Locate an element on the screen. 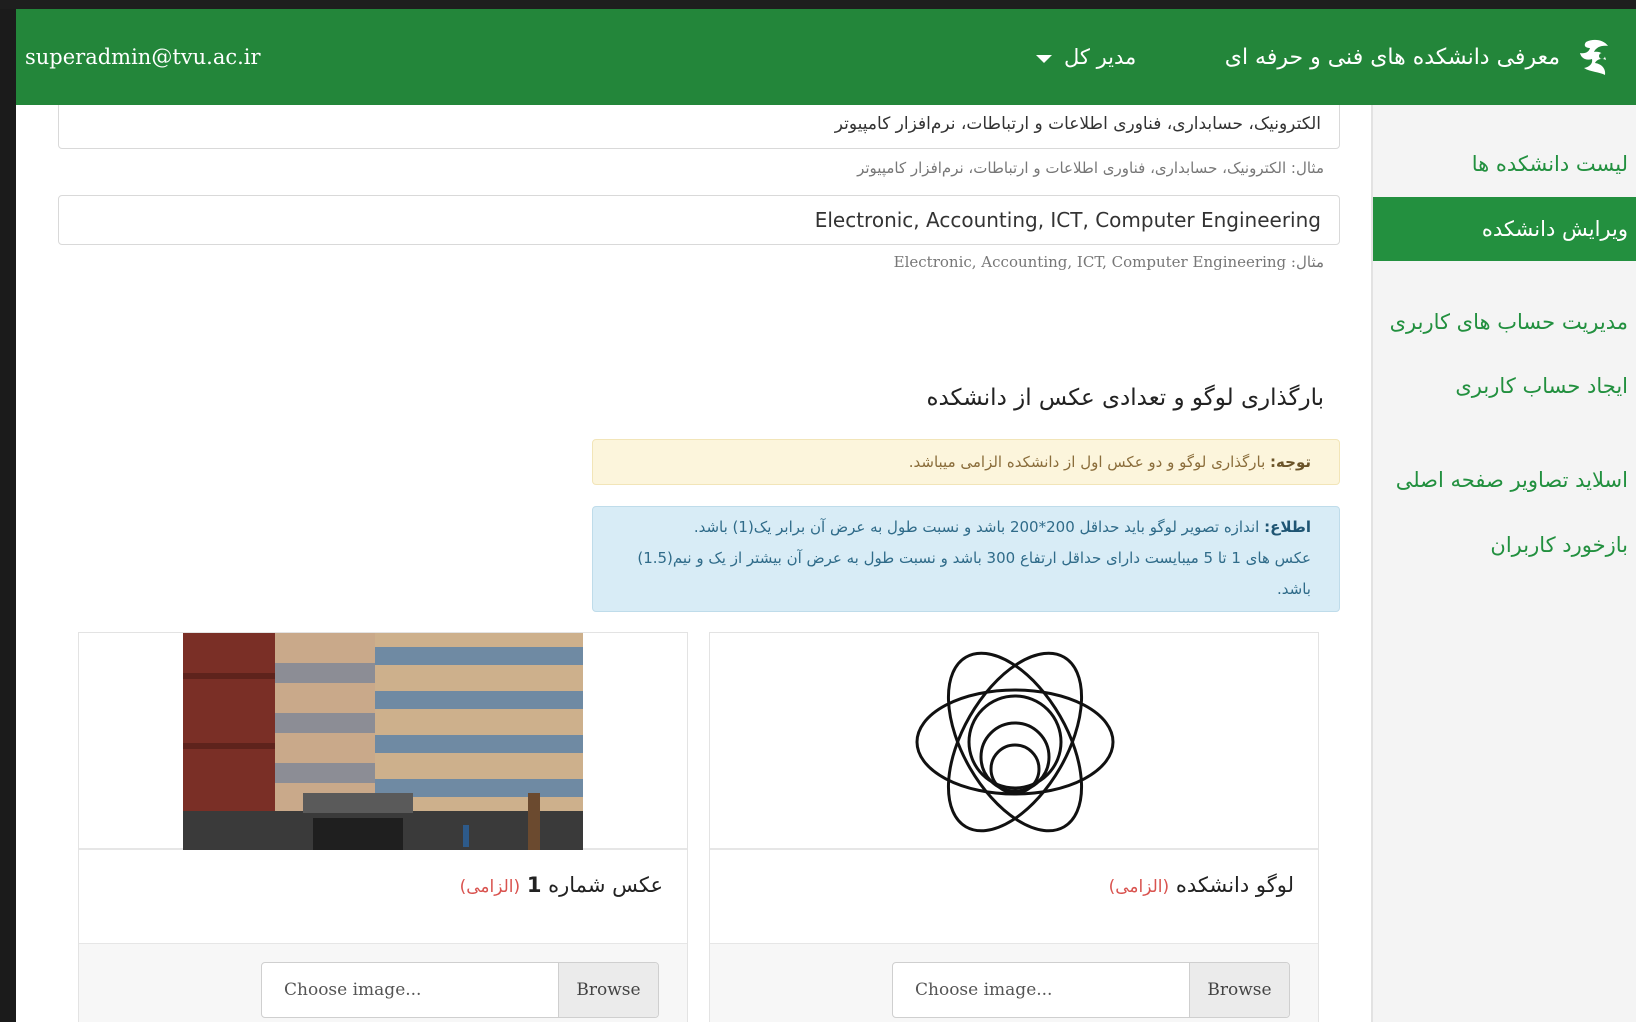 The height and width of the screenshot is (1022, 1636). upload-section-title: بارگذاری لوگو و تعدادی عکس از دانشکده is located at coordinates (1125, 398).